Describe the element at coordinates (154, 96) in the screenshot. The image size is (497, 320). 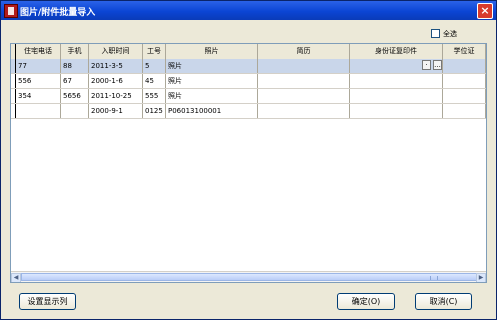
I see `employee-id-cell: 555` at that location.